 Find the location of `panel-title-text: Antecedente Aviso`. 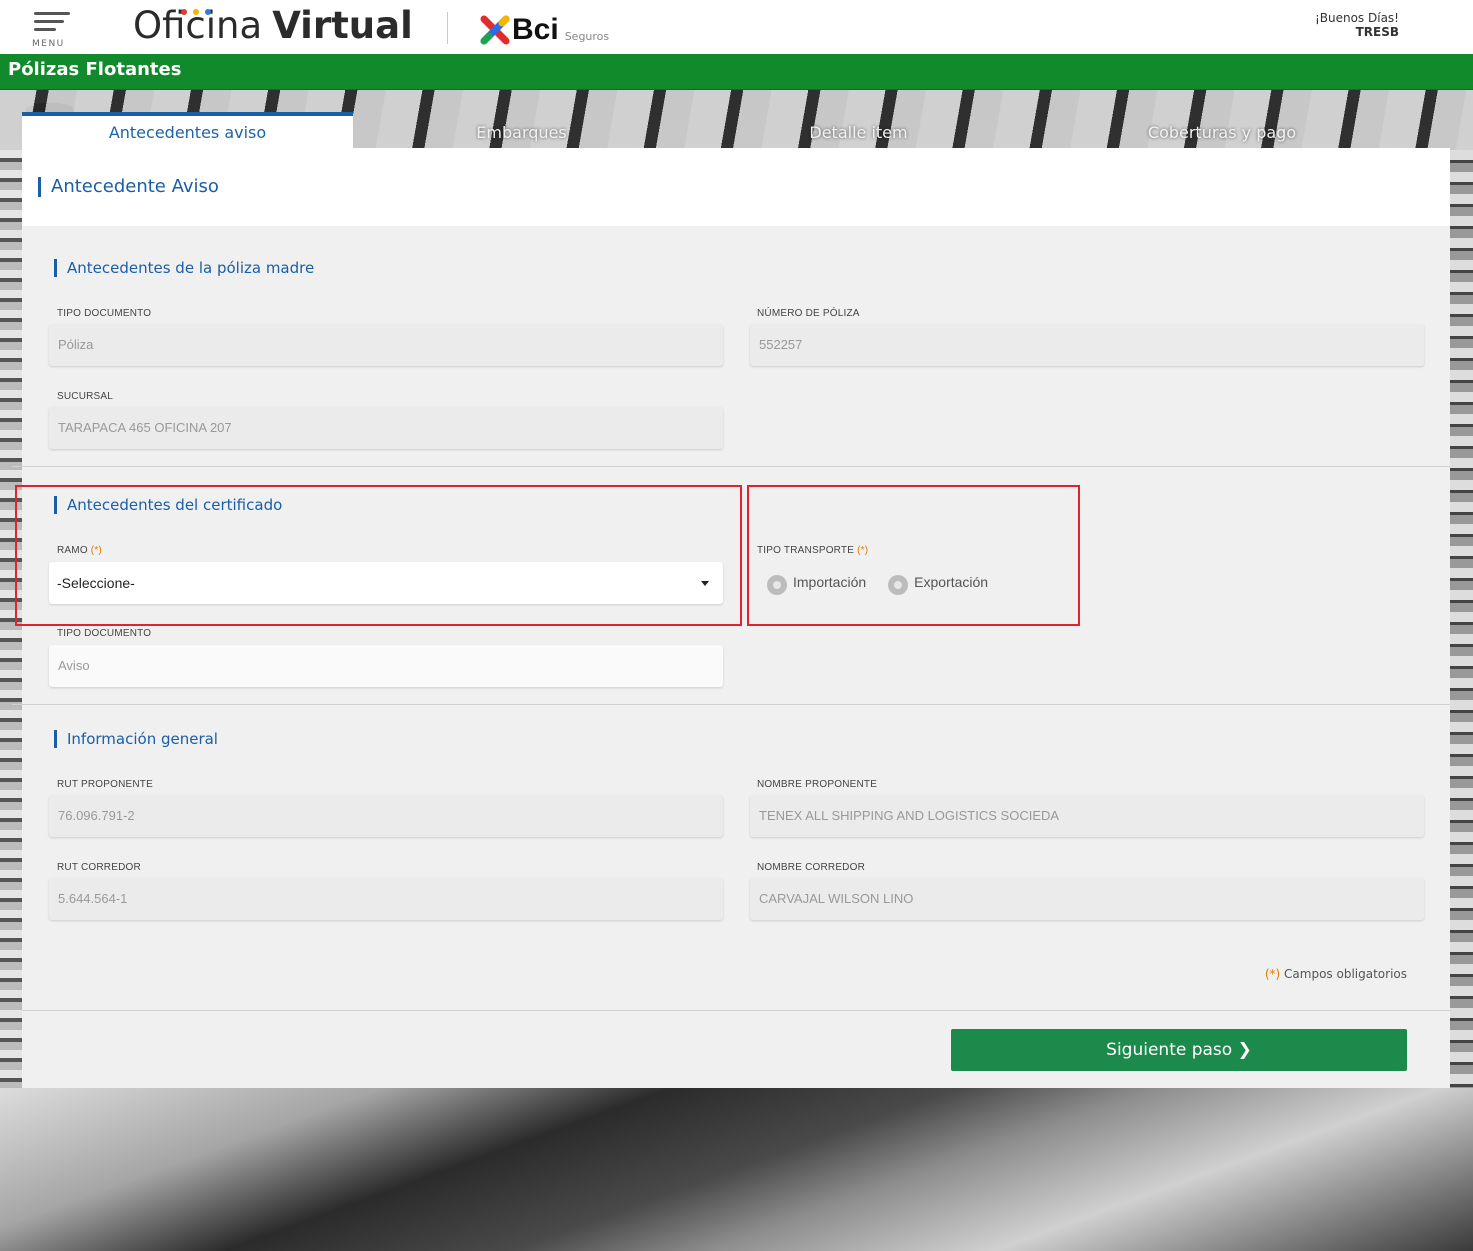

panel-title-text: Antecedente Aviso is located at coordinates (135, 186).